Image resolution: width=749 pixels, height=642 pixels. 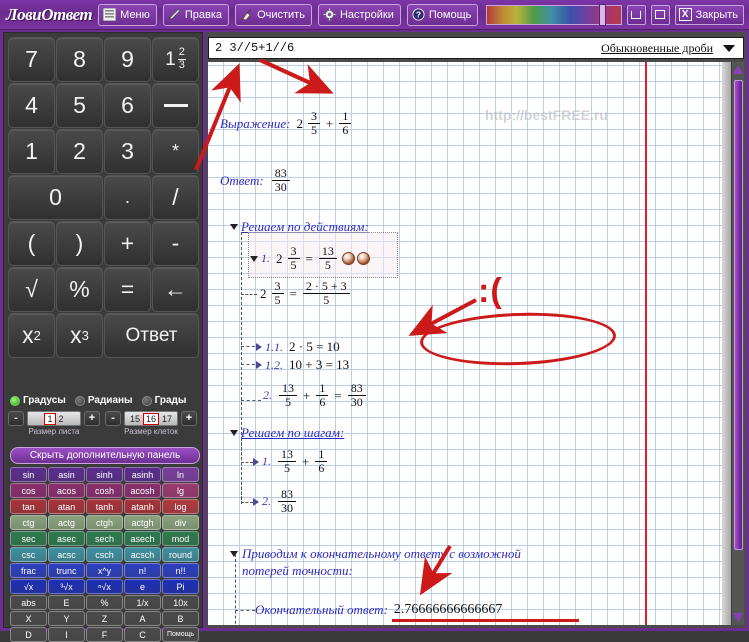 What do you see at coordinates (196, 14) in the screenshot?
I see `toolbar-button-edit: Правка` at bounding box center [196, 14].